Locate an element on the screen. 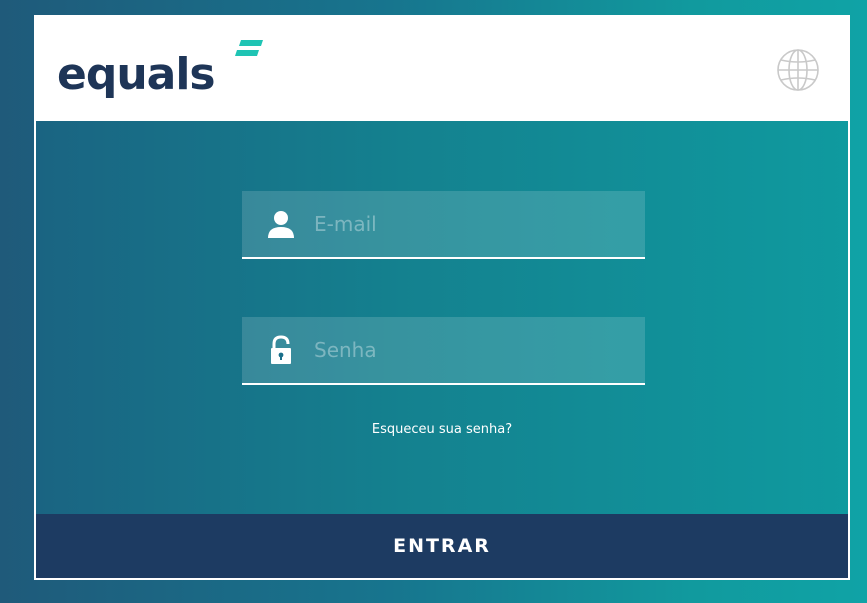 Image resolution: width=867 pixels, height=603 pixels. password-input is located at coordinates (469, 350).